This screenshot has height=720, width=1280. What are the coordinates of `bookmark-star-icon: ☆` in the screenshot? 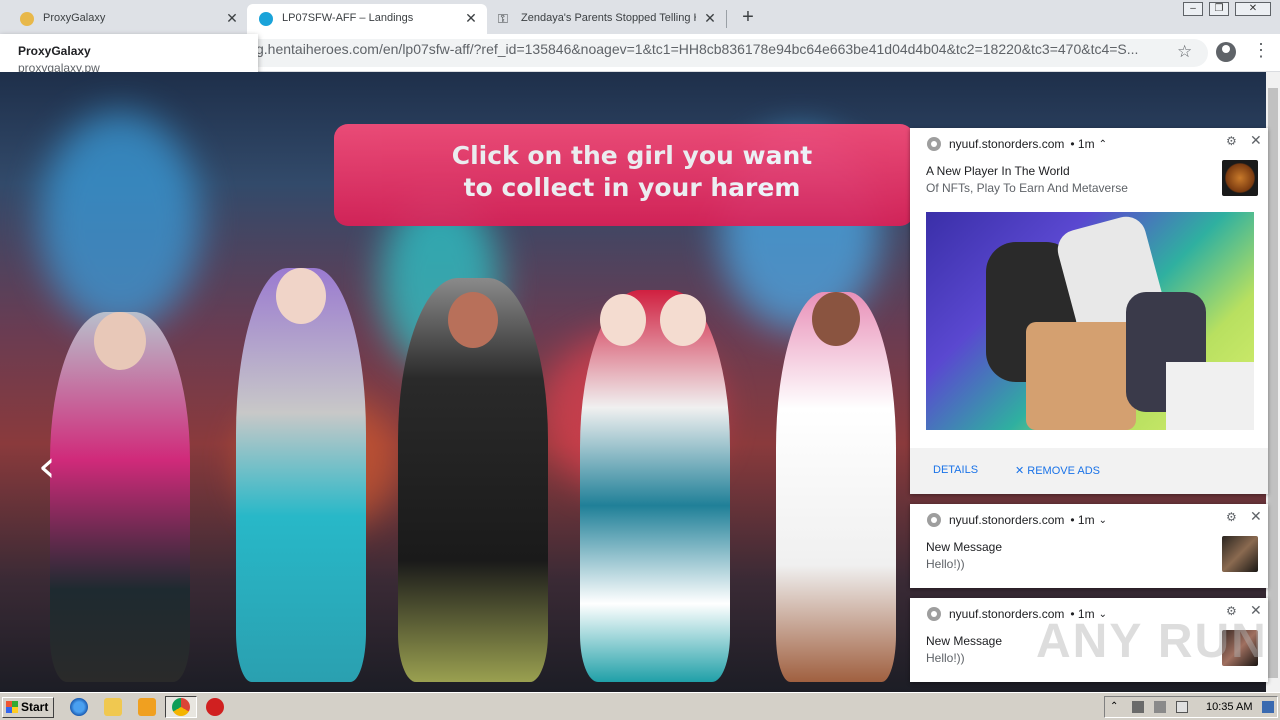 It's located at (1184, 52).